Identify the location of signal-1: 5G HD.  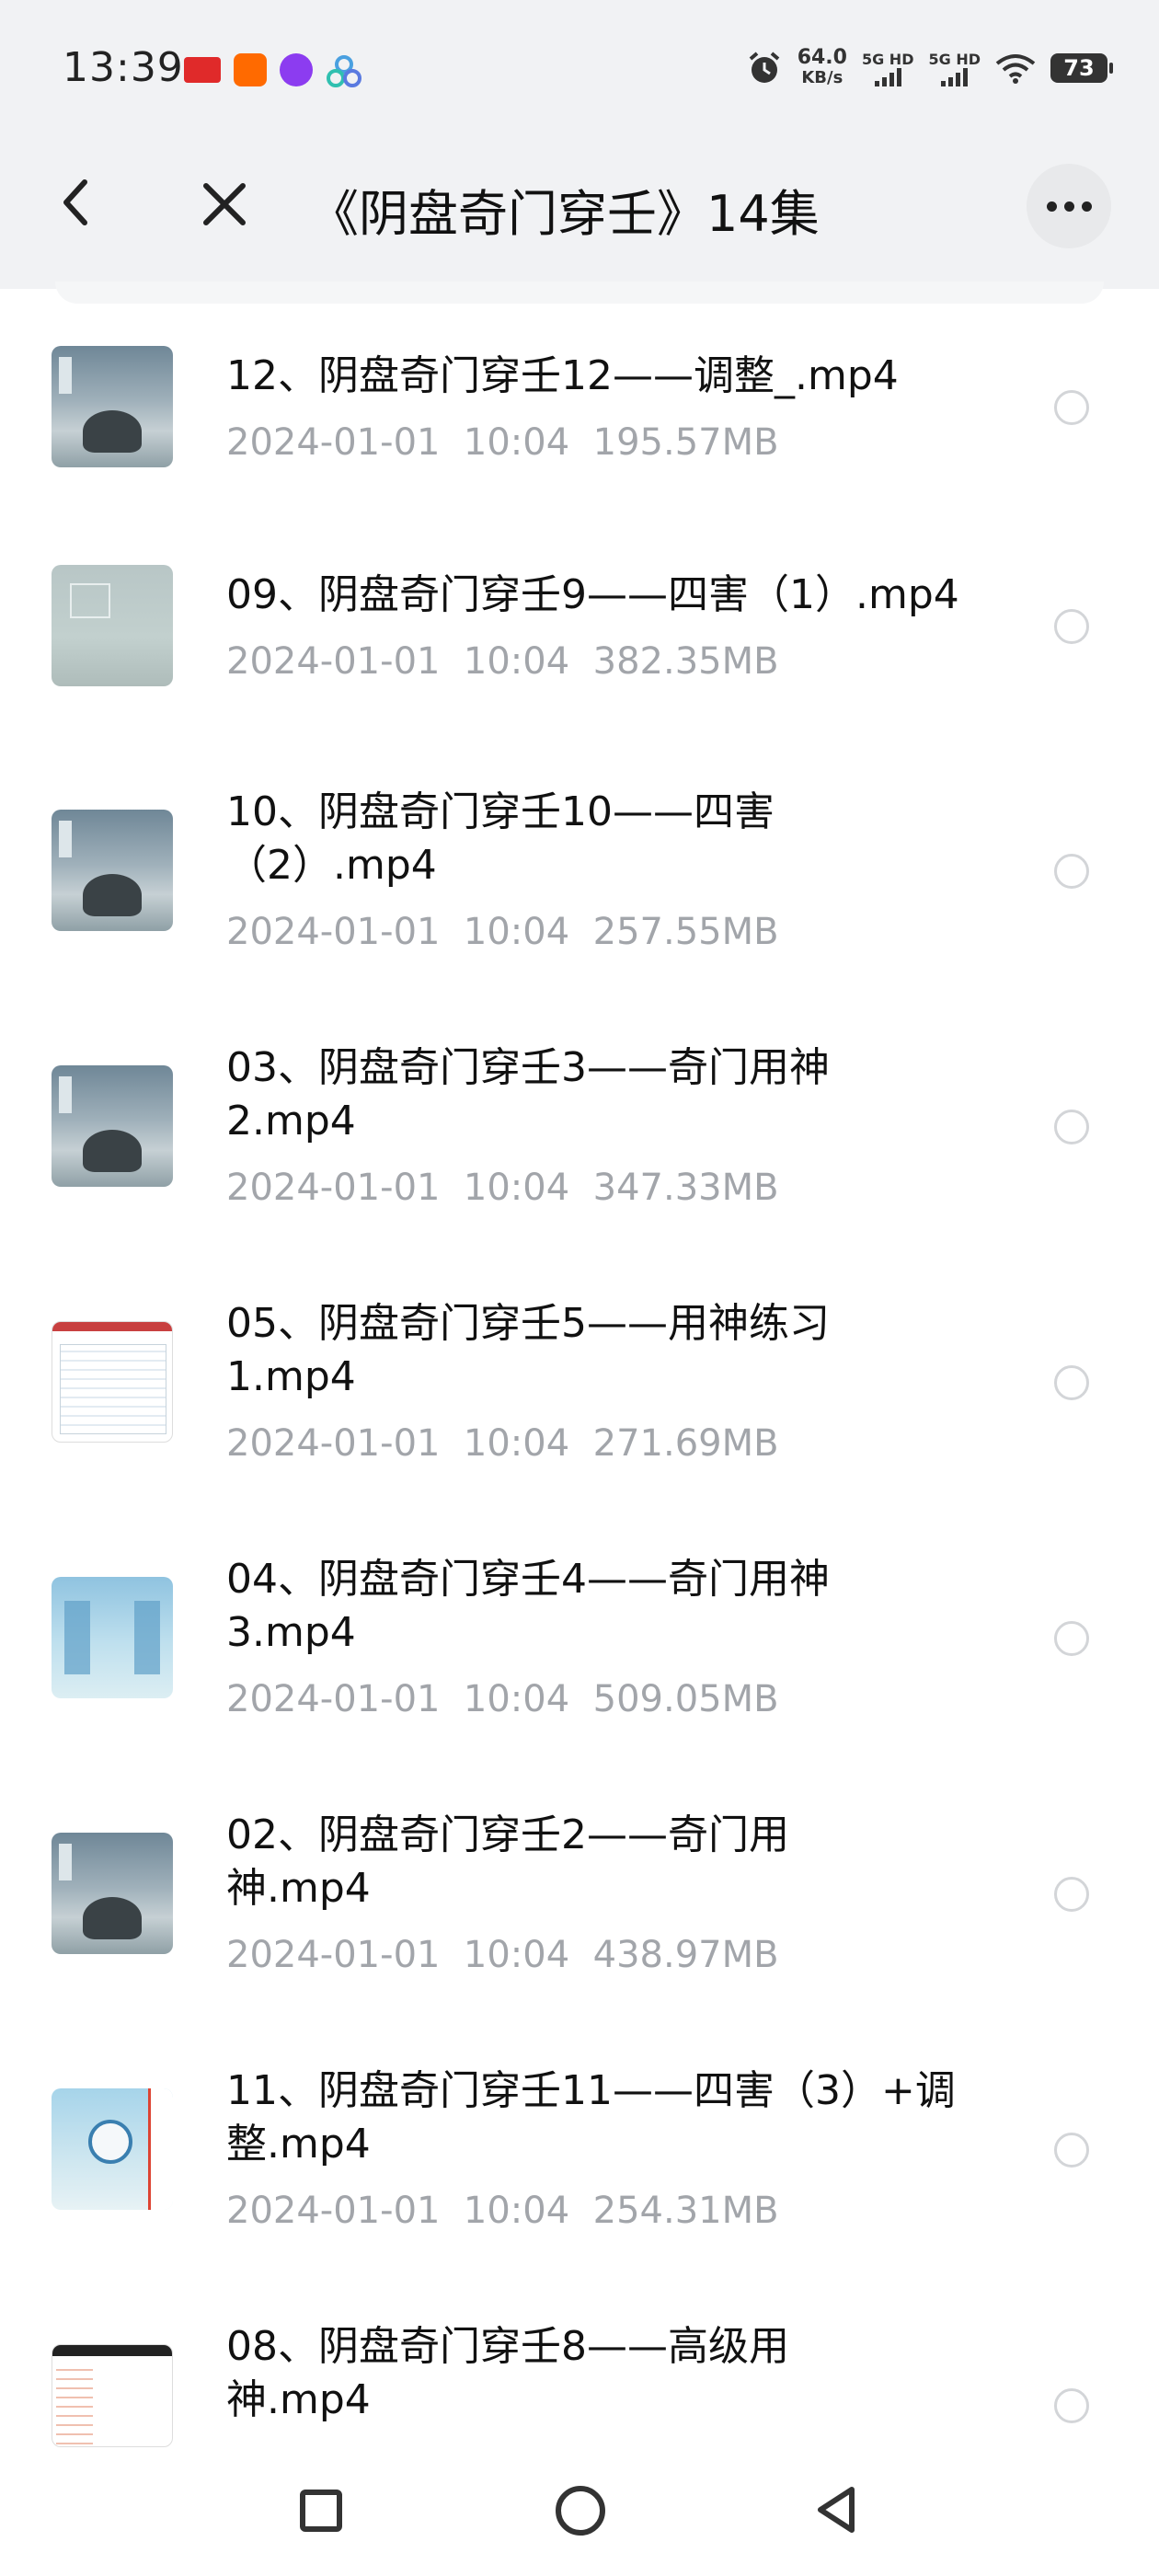
(887, 68).